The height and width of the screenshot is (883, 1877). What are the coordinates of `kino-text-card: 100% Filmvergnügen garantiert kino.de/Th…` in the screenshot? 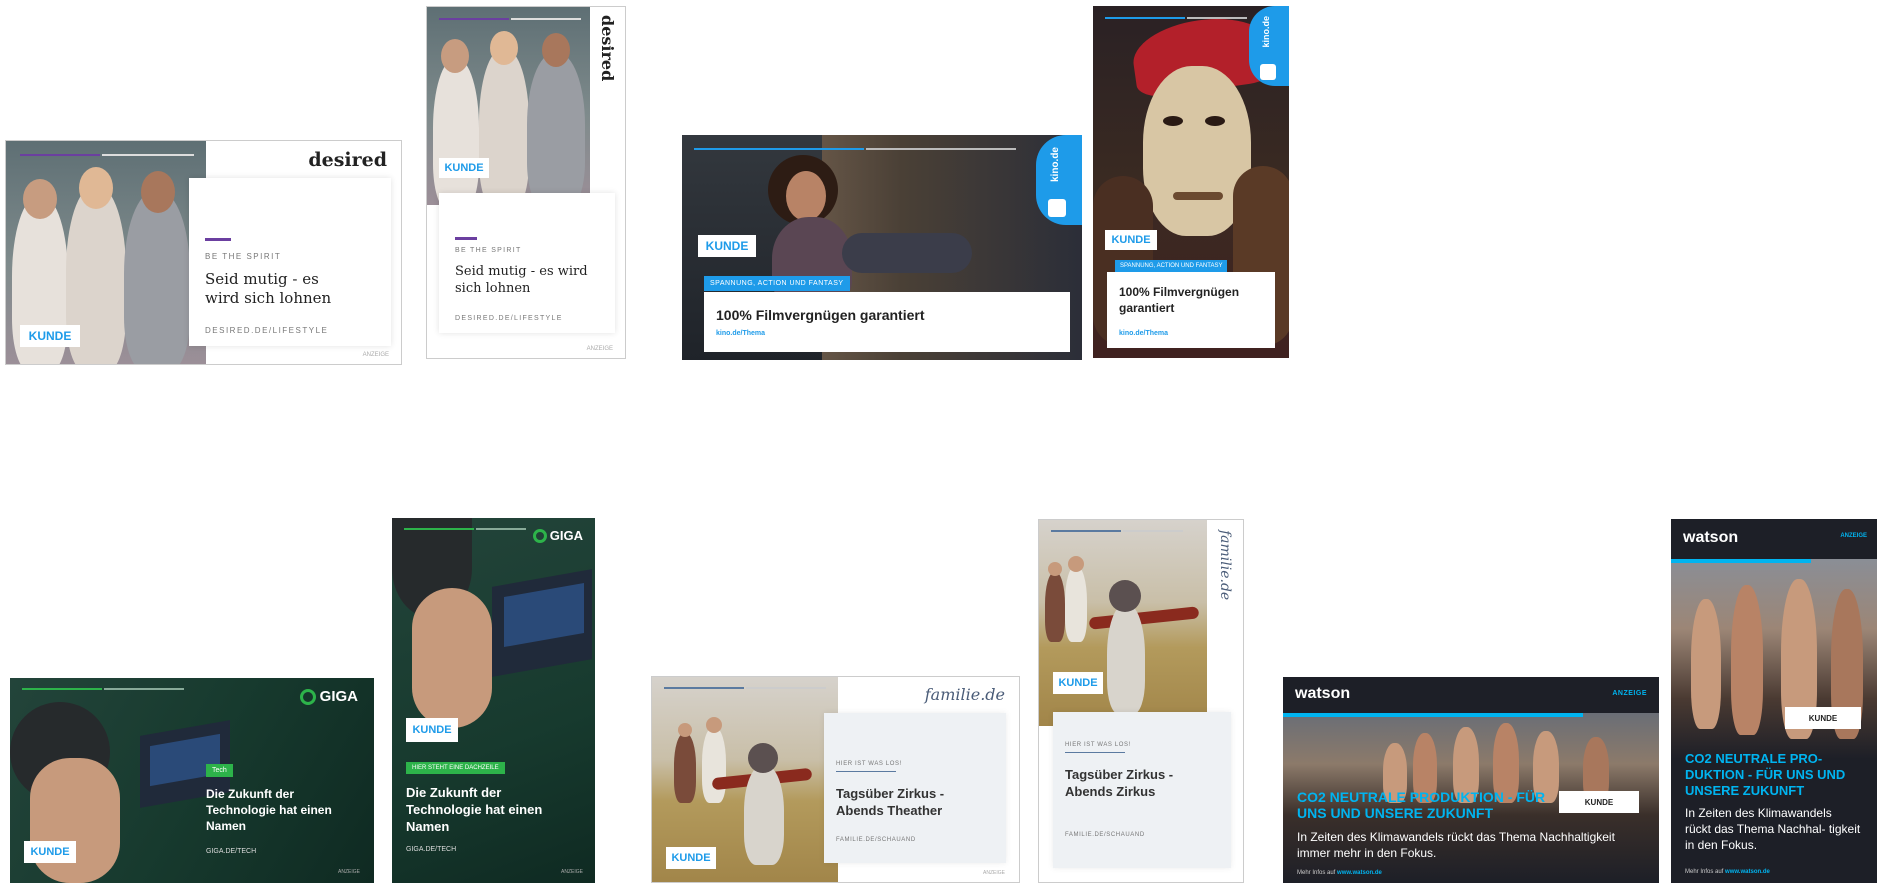 It's located at (887, 322).